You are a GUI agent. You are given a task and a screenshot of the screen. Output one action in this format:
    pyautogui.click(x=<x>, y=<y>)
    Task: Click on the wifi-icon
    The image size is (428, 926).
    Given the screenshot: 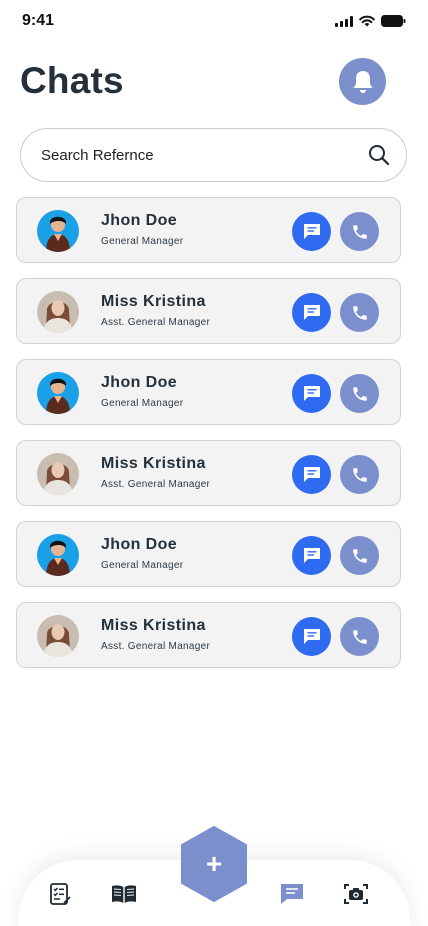 What is the action you would take?
    pyautogui.click(x=367, y=21)
    